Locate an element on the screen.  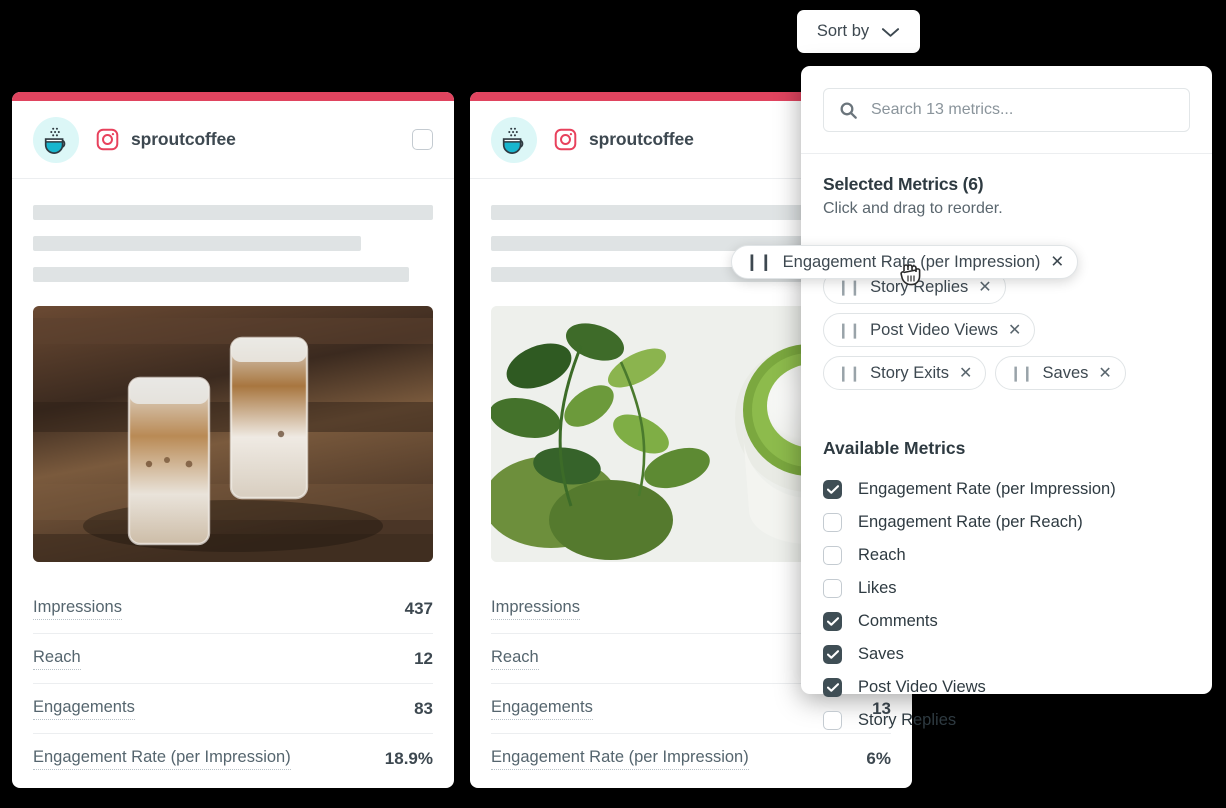
sort-by-button: Sort by is located at coordinates (858, 31).